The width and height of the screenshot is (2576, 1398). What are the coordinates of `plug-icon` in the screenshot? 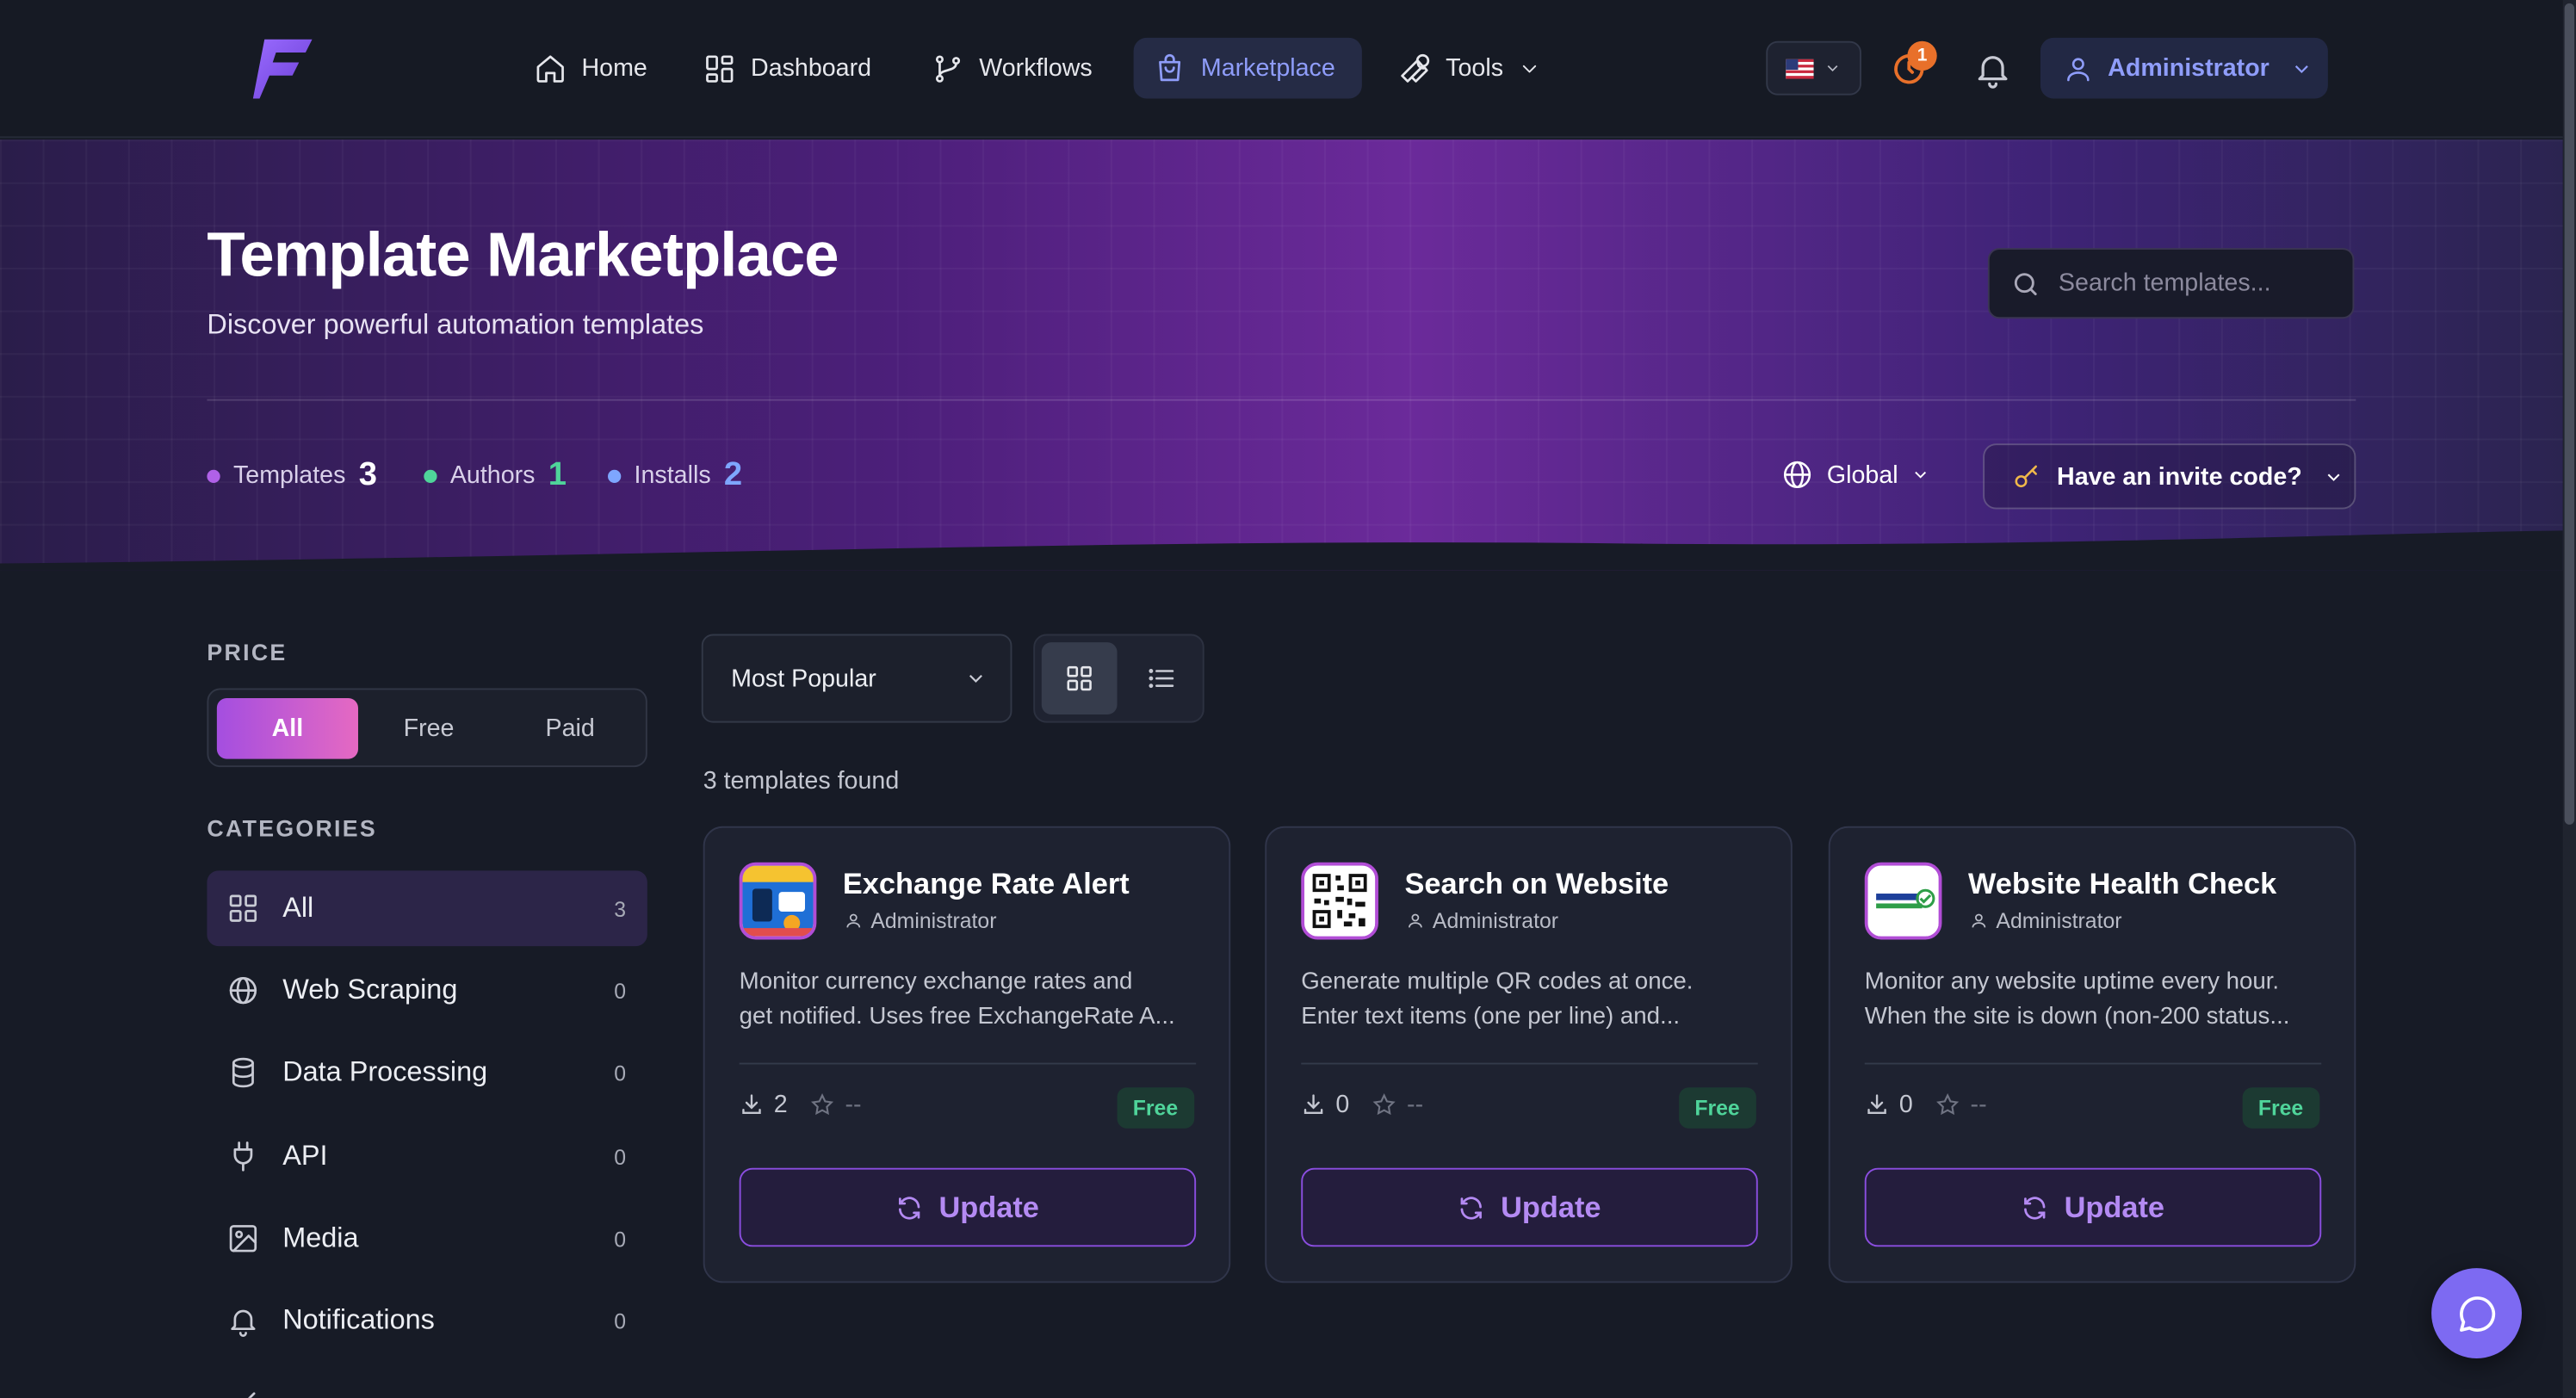 It's located at (243, 1156).